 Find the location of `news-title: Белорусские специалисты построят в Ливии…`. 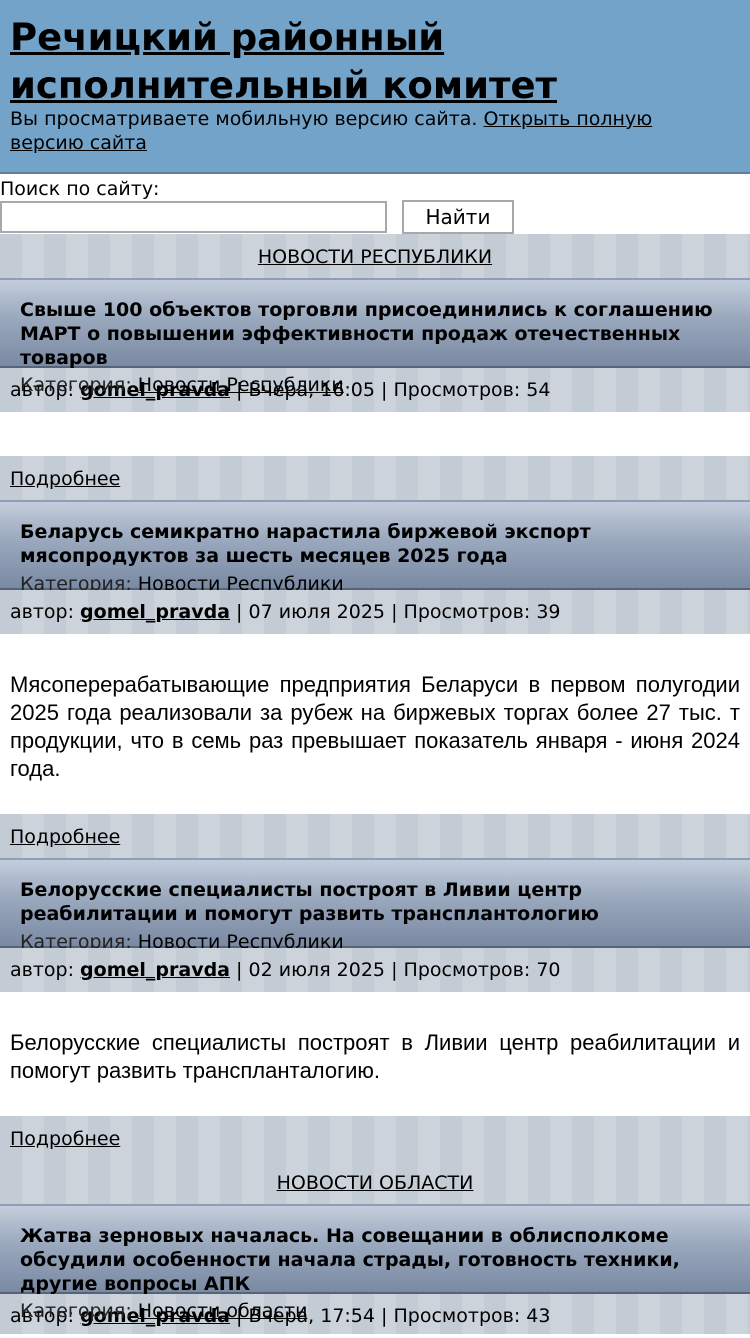

news-title: Белорусские специалисты построят в Ливии… is located at coordinates (370, 902).